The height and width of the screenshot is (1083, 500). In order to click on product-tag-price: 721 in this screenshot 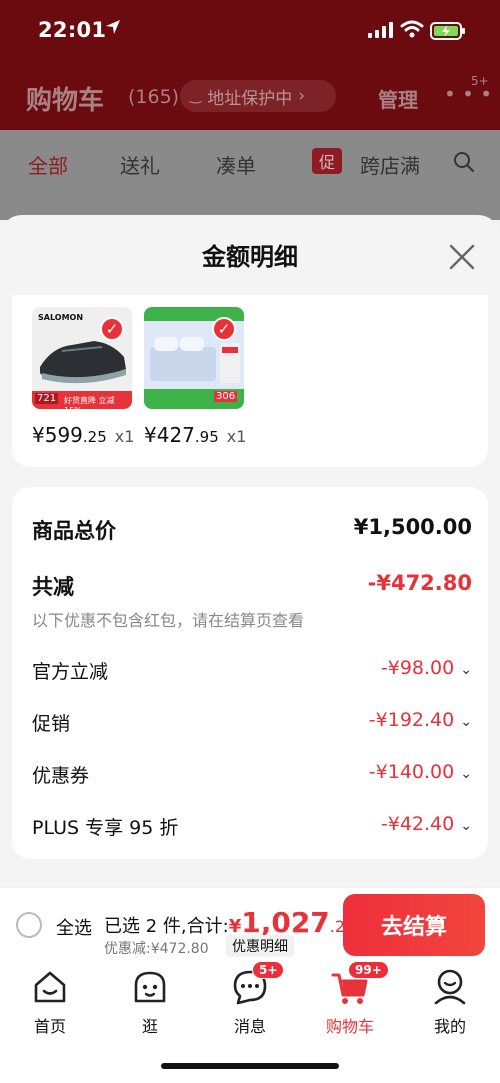, I will do `click(47, 398)`.